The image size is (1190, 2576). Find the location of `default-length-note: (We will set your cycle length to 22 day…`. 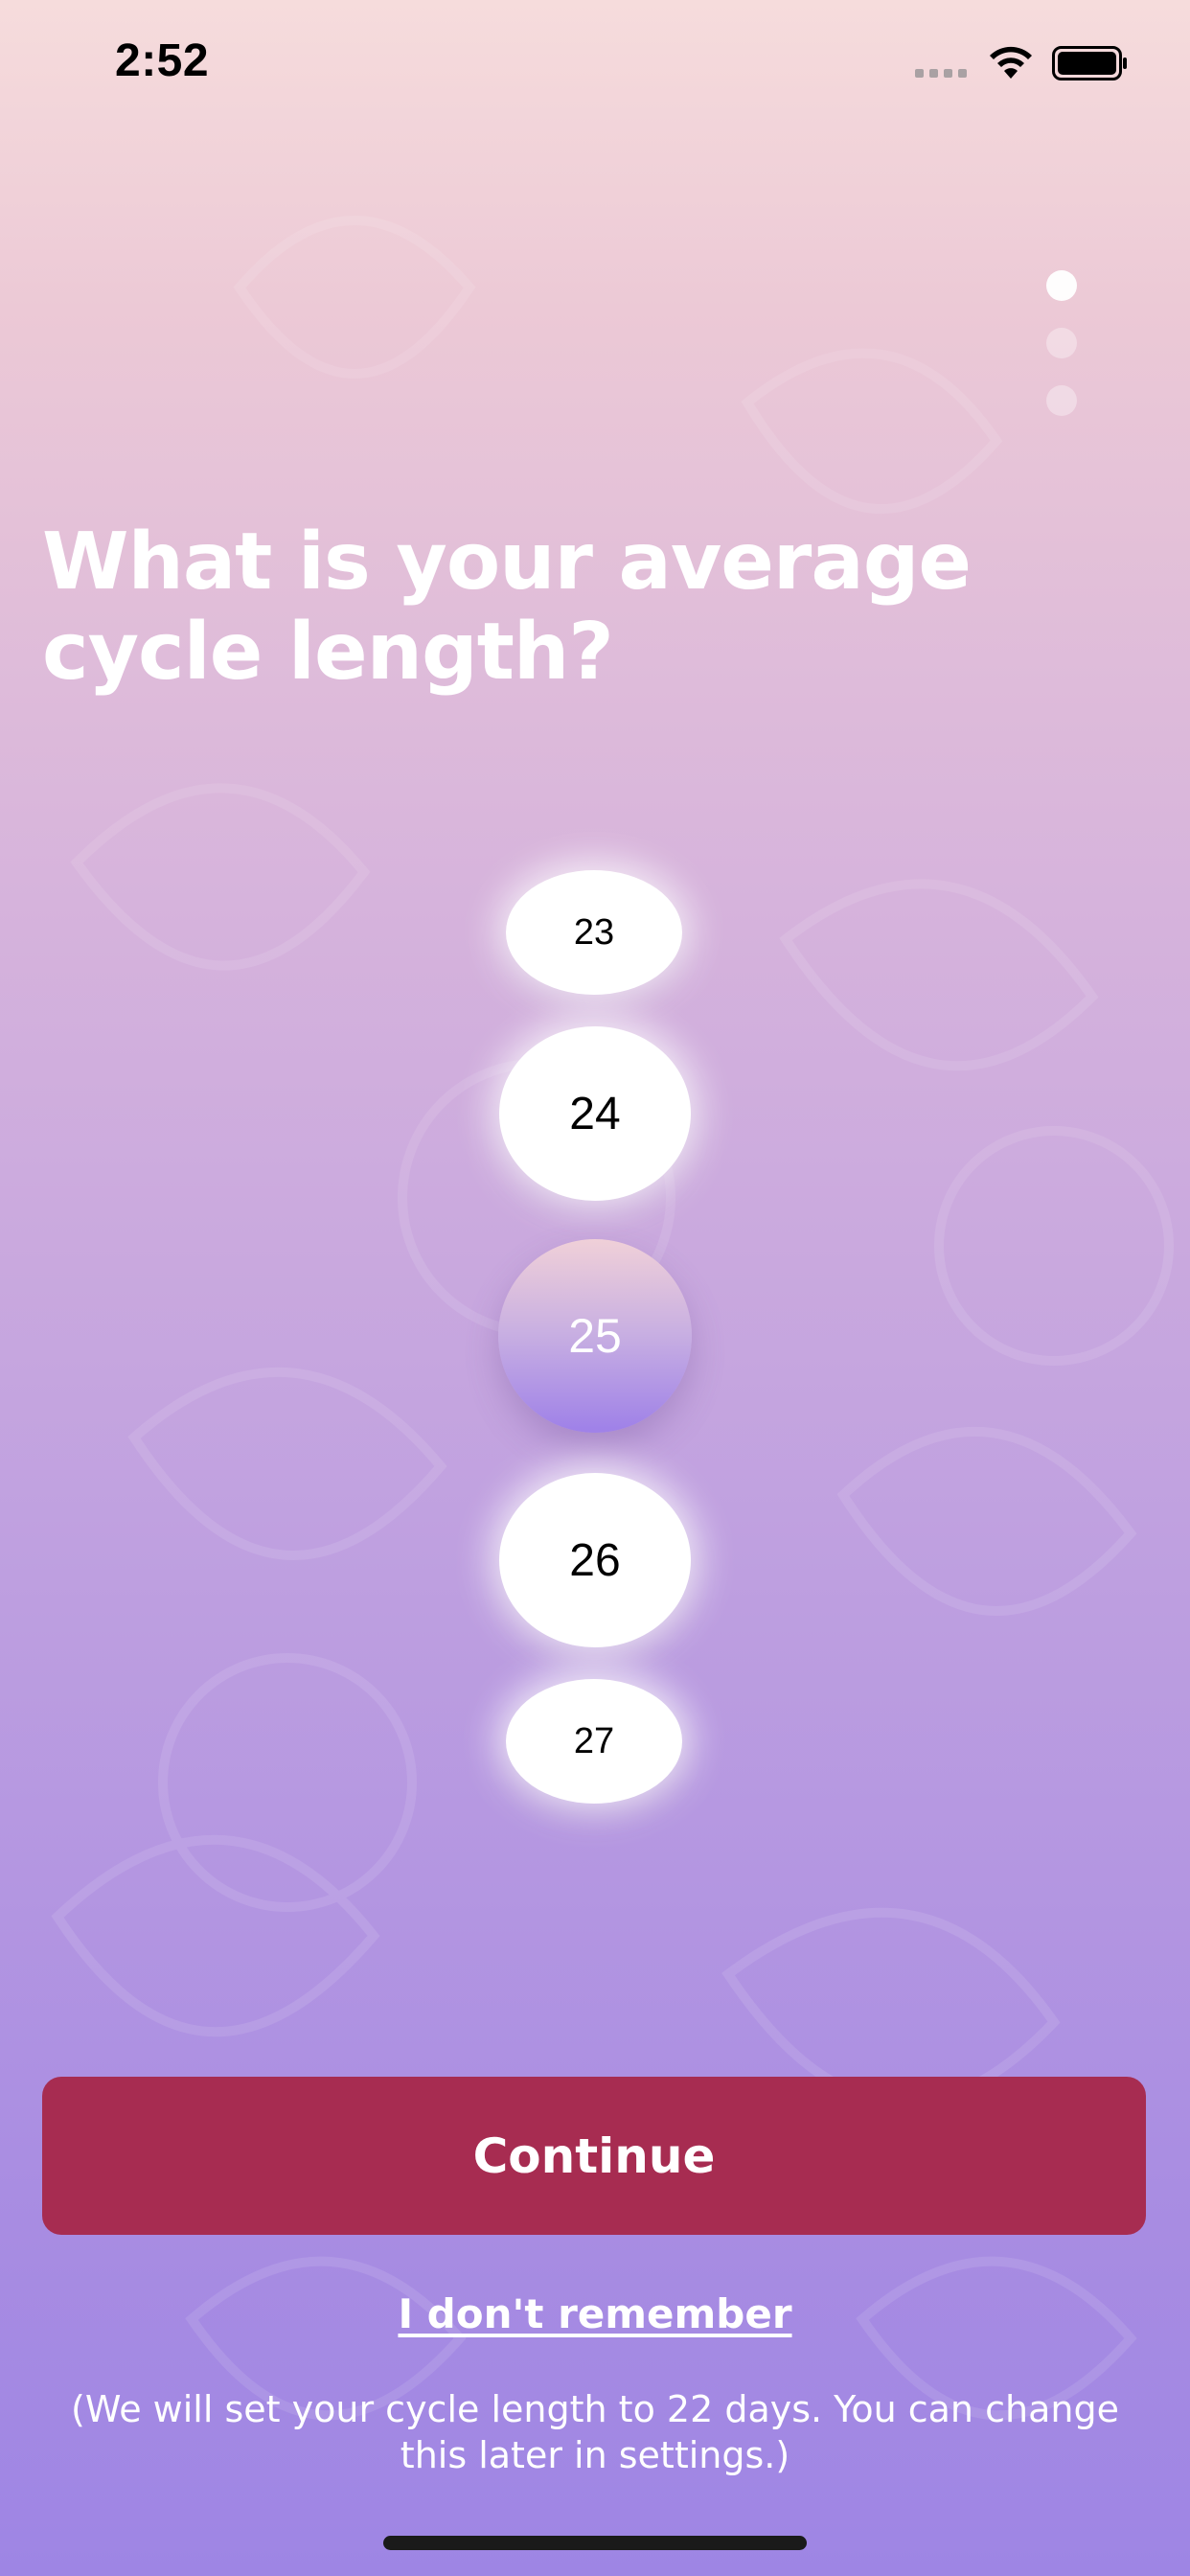

default-length-note: (We will set your cycle length to 22 day… is located at coordinates (595, 2432).